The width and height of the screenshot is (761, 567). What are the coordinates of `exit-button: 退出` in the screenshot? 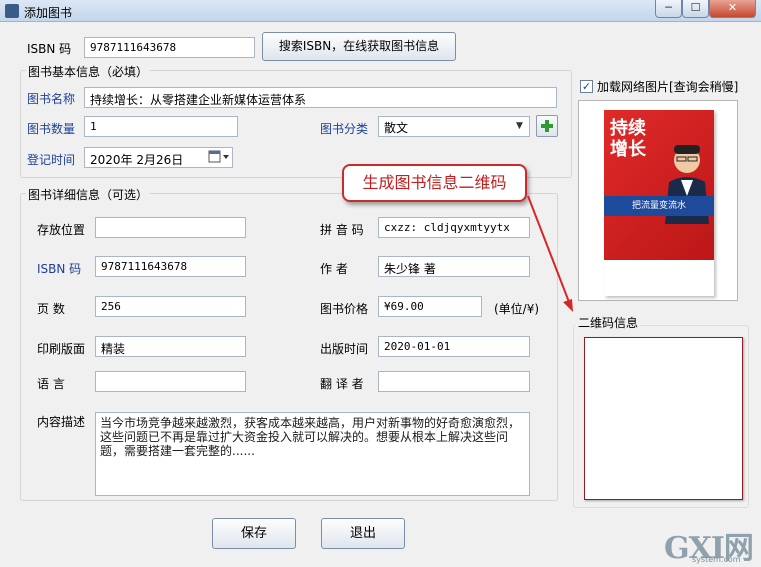 It's located at (363, 533).